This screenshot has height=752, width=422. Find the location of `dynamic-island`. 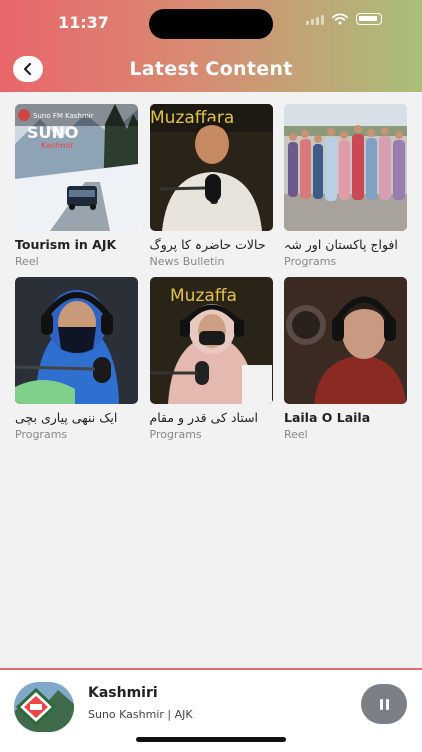

dynamic-island is located at coordinates (211, 24).